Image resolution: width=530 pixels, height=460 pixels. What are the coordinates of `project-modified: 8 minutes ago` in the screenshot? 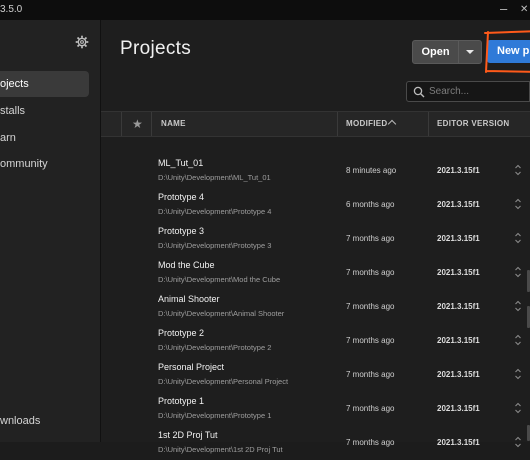 It's located at (371, 170).